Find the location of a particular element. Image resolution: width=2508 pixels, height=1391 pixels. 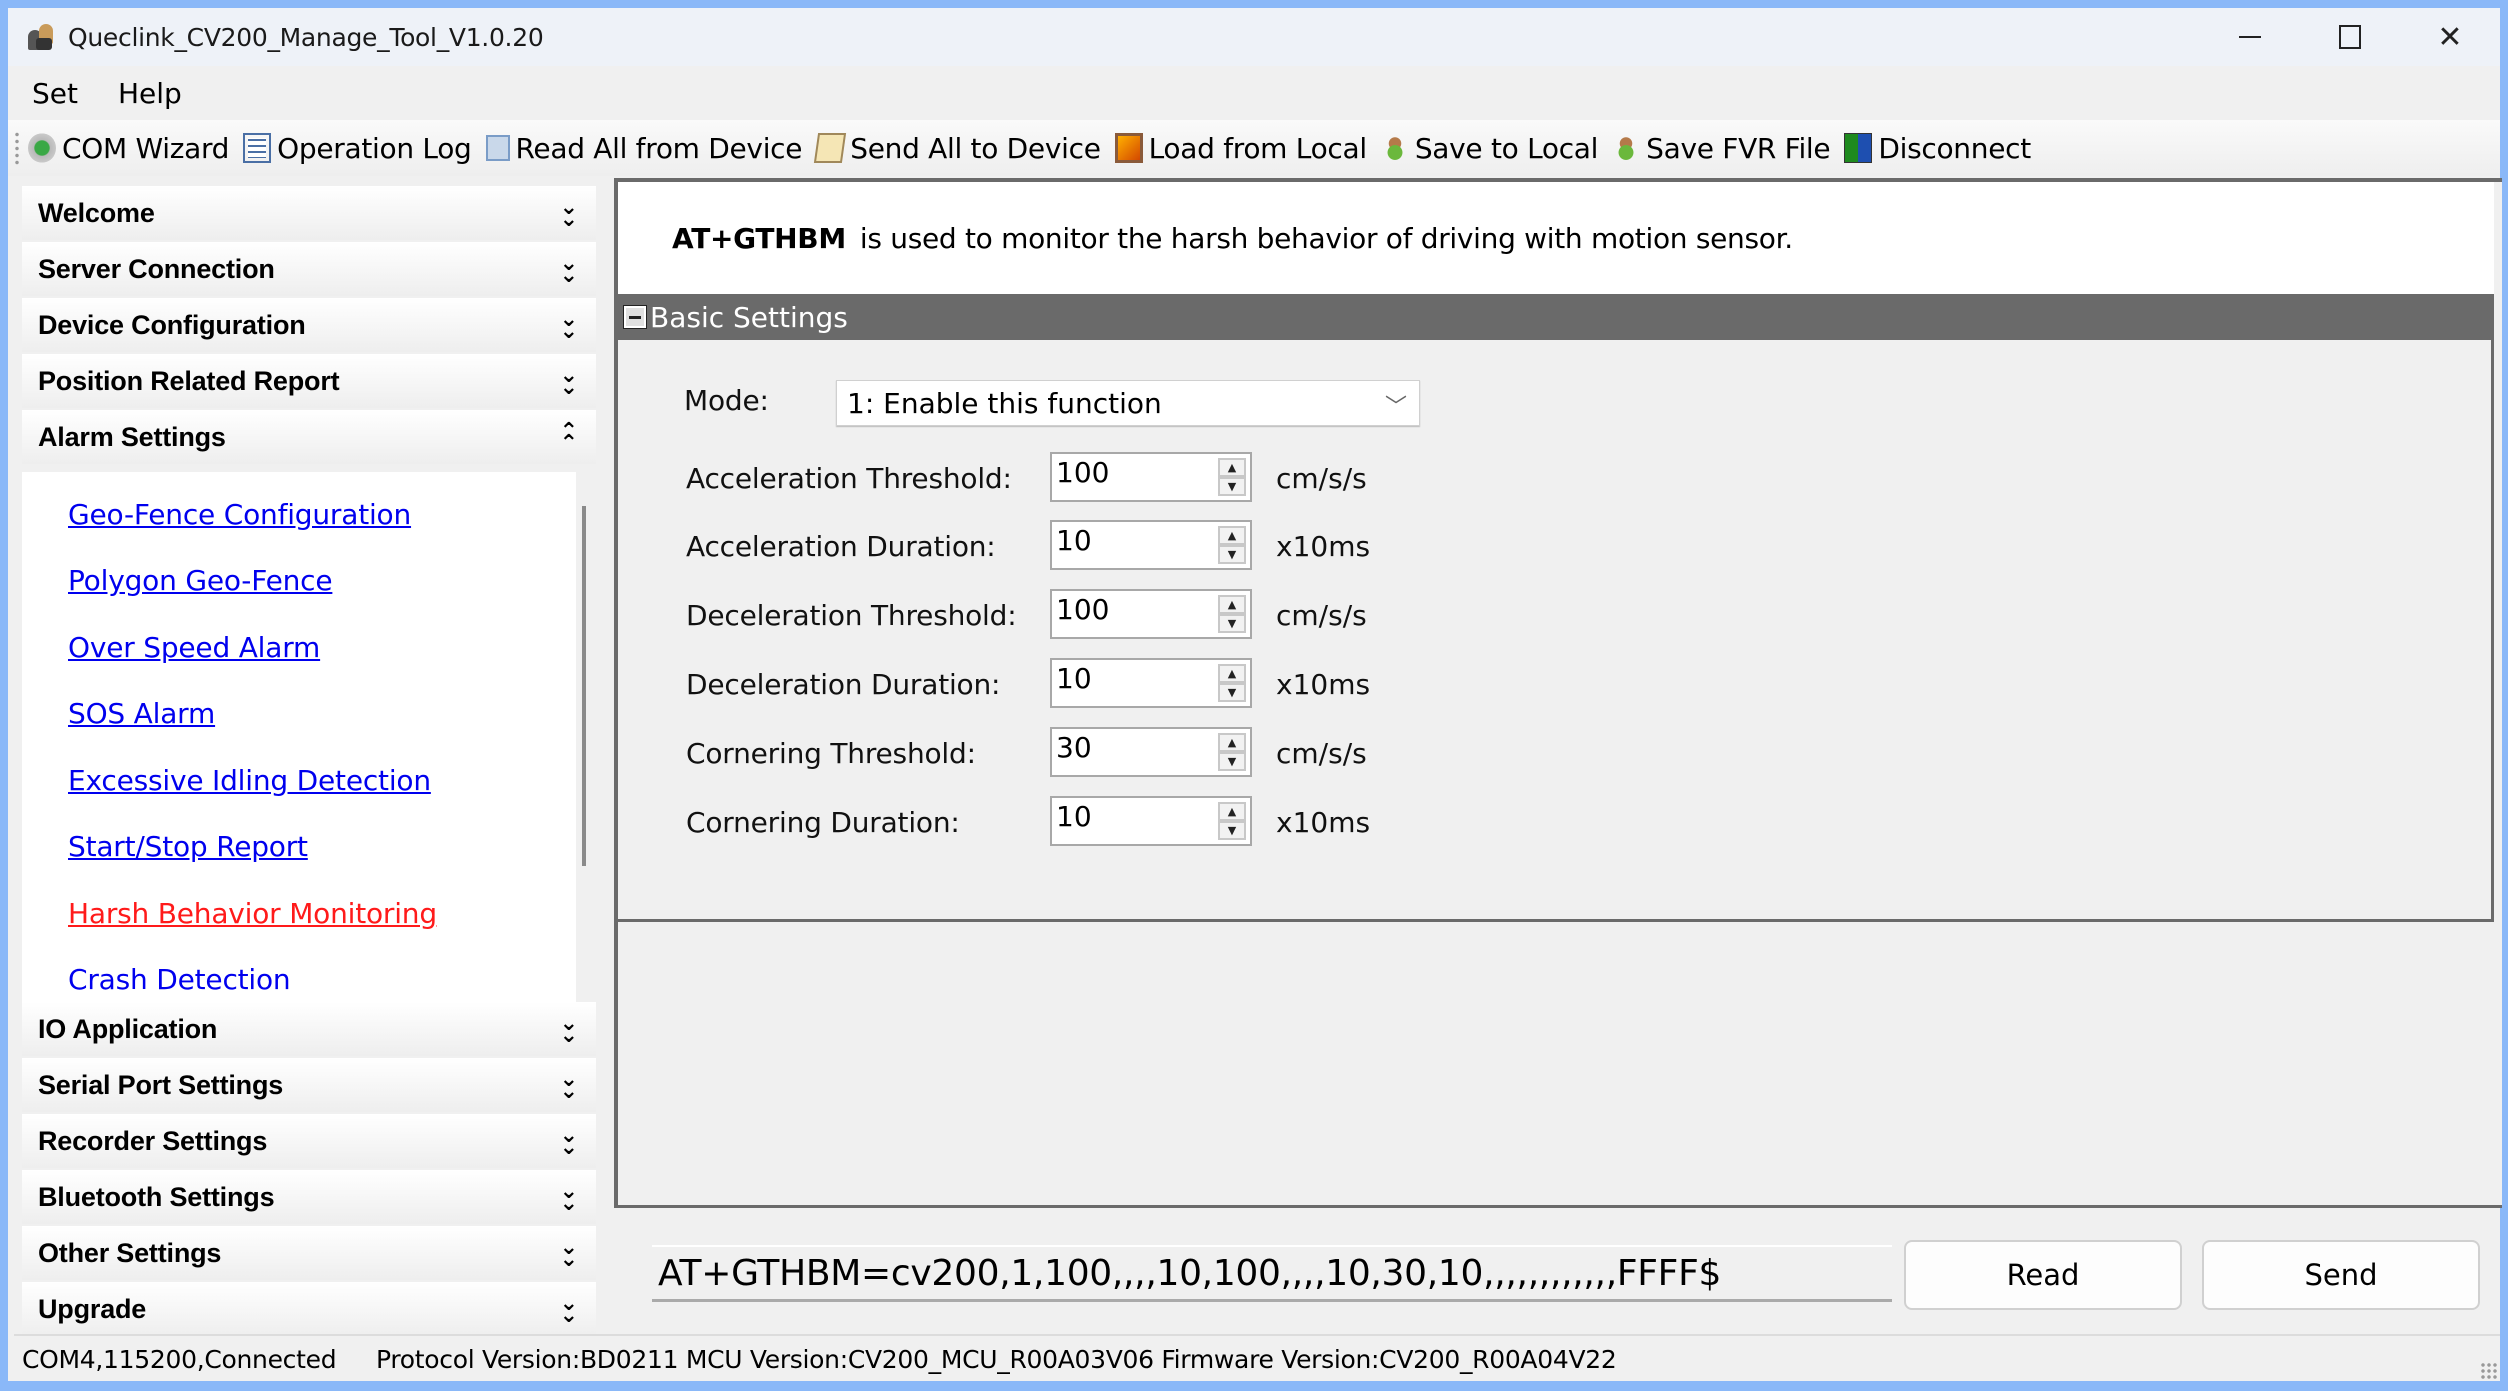

log-icon is located at coordinates (257, 148).